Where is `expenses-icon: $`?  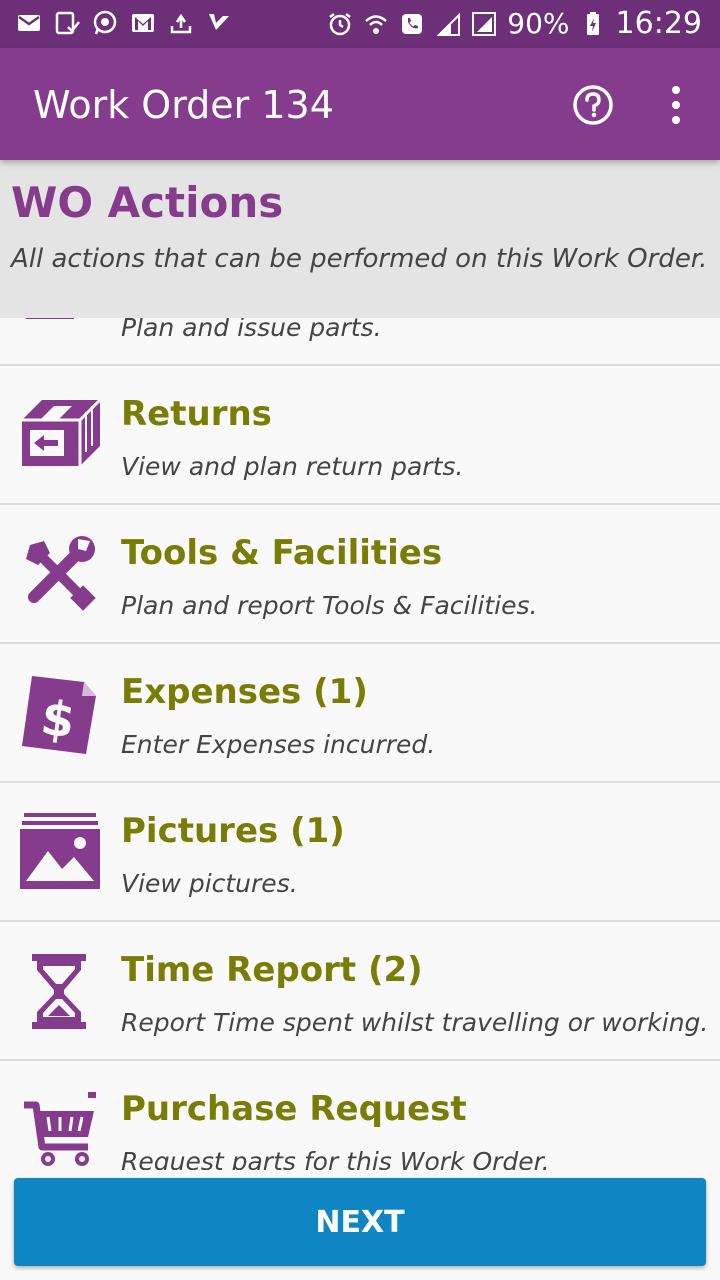 expenses-icon: $ is located at coordinates (59, 715).